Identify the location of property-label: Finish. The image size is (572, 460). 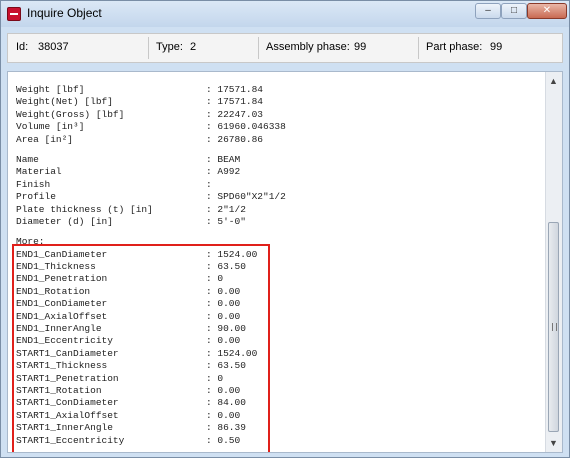
(33, 184).